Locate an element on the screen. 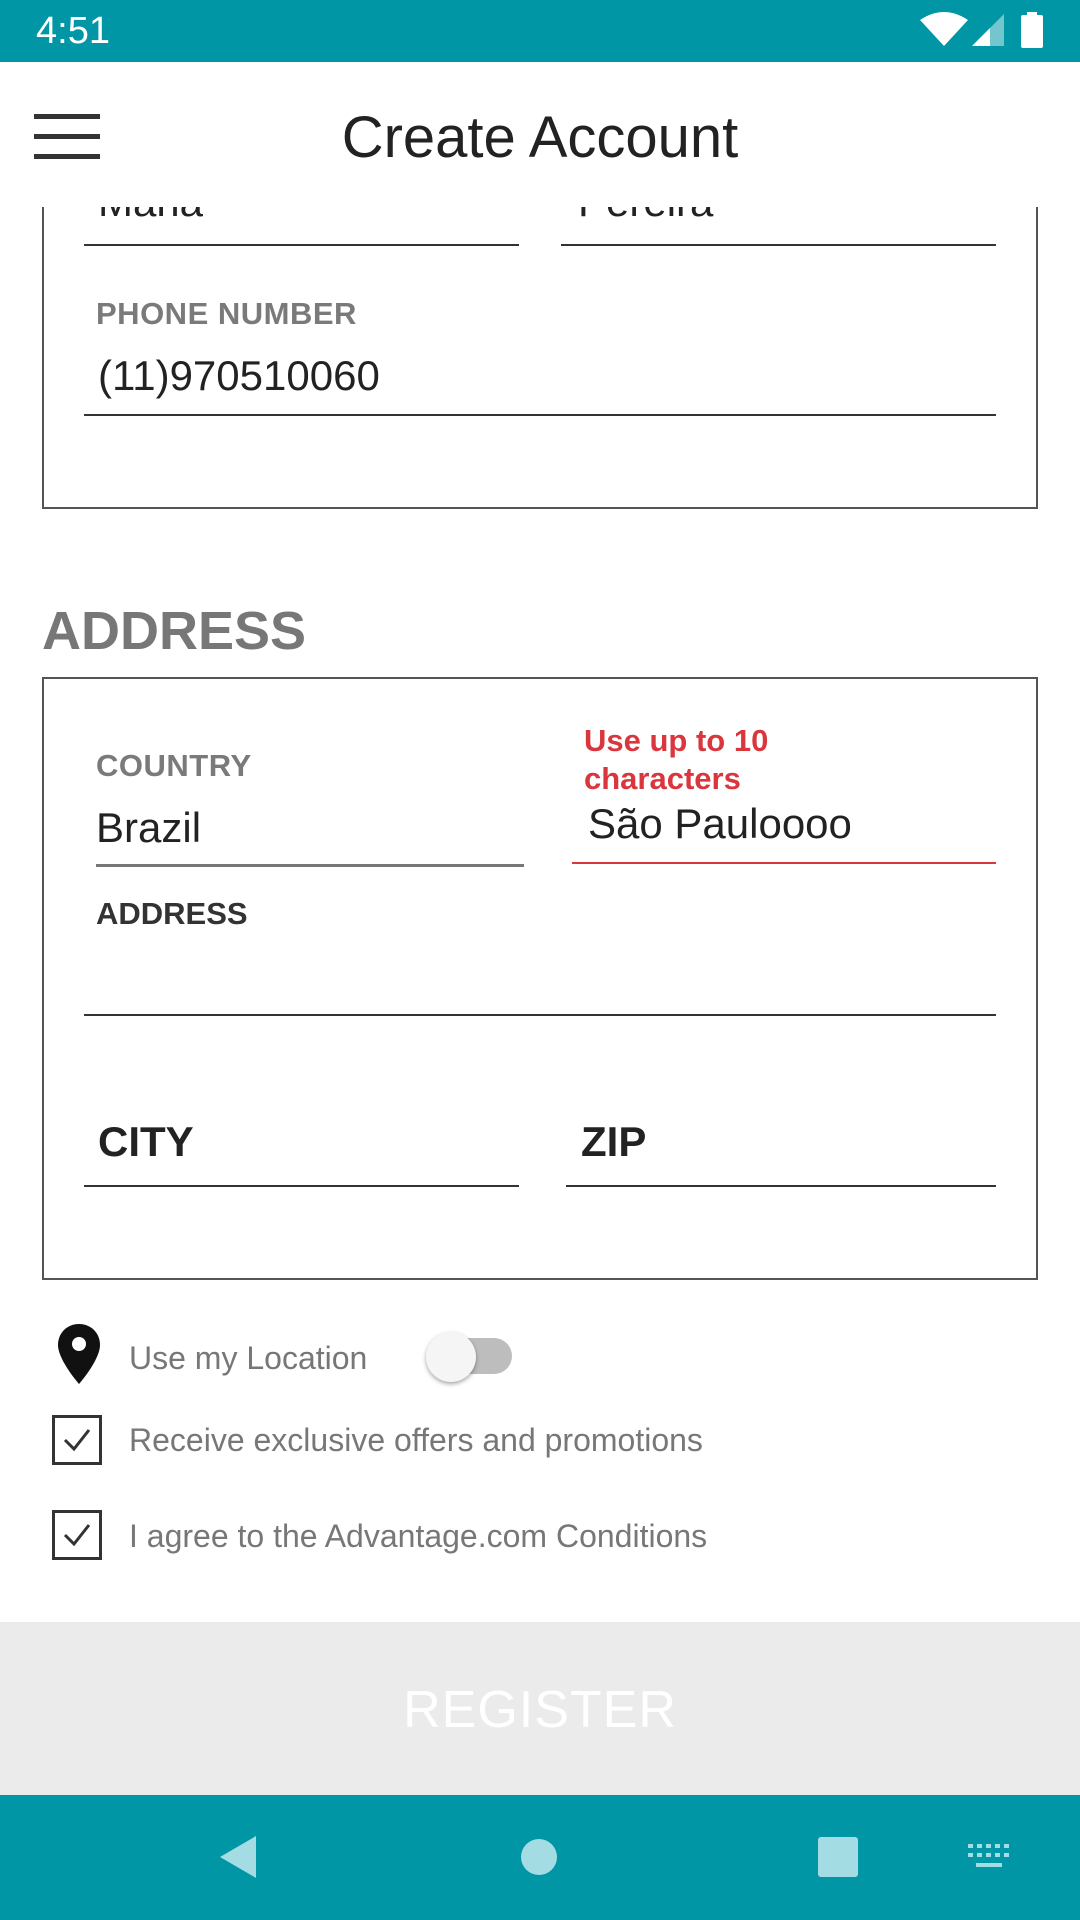  register-button-label: REGISTER is located at coordinates (540, 1710).